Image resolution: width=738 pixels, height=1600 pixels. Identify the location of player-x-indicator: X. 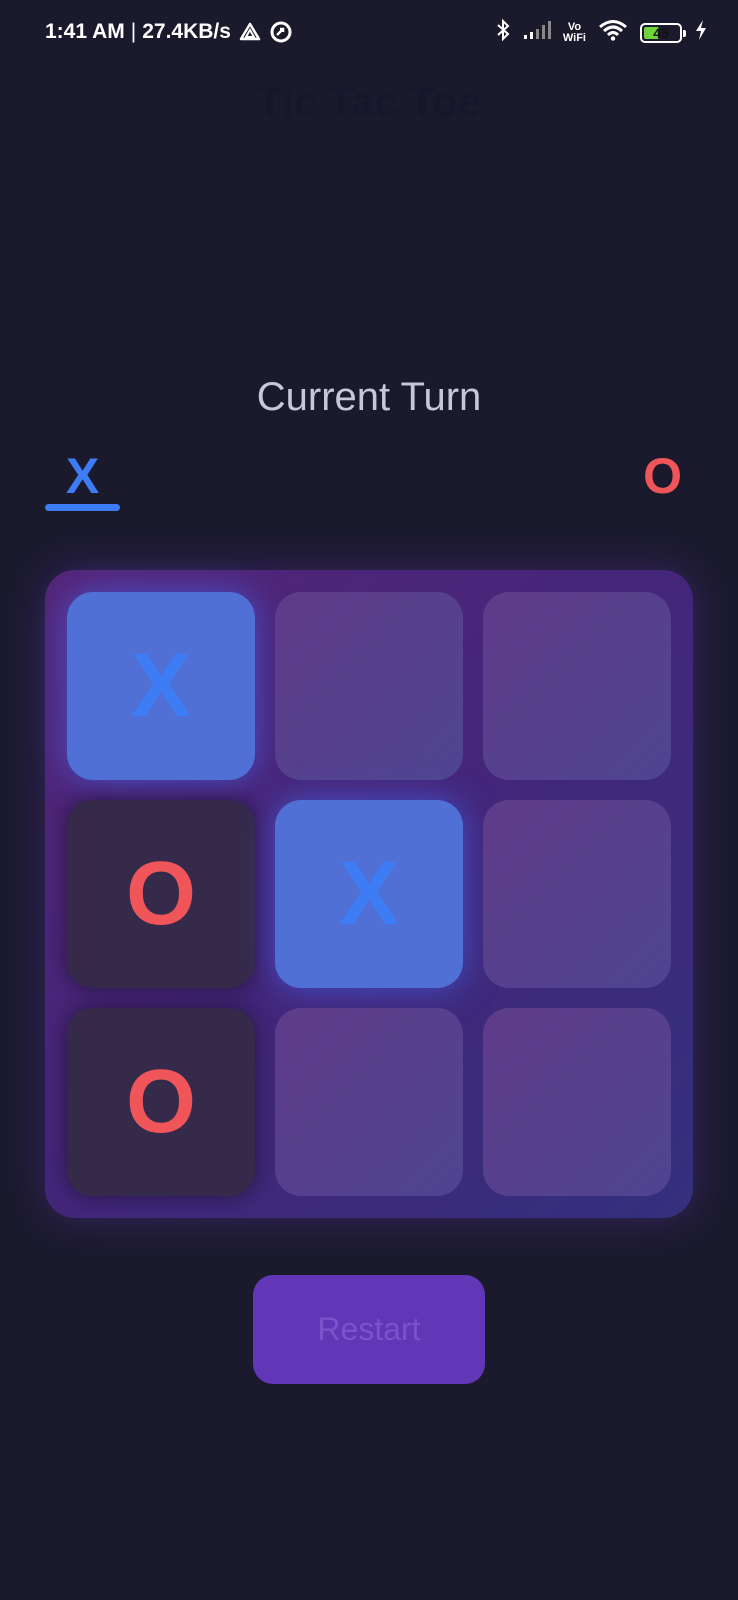
(82, 479).